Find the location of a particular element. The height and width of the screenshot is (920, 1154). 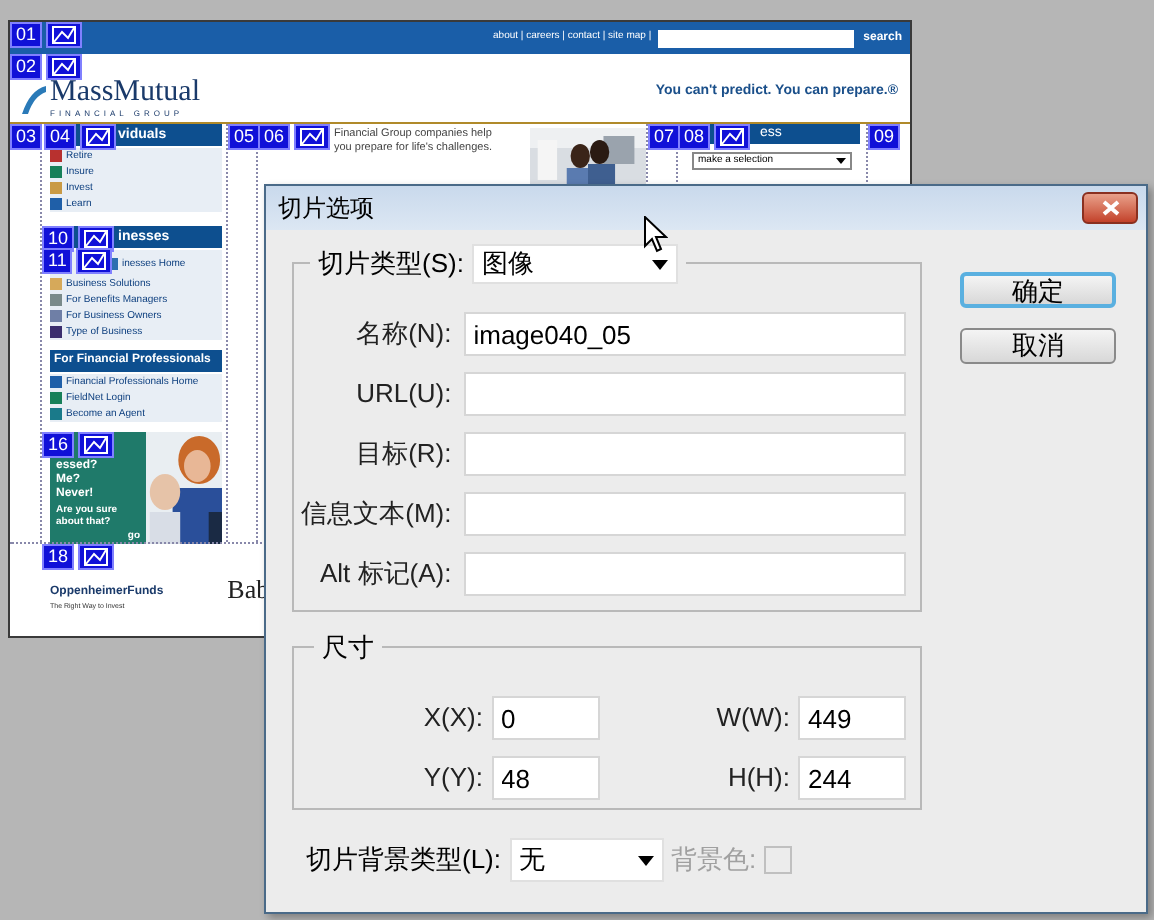

logo-icon is located at coordinates (34, 99).